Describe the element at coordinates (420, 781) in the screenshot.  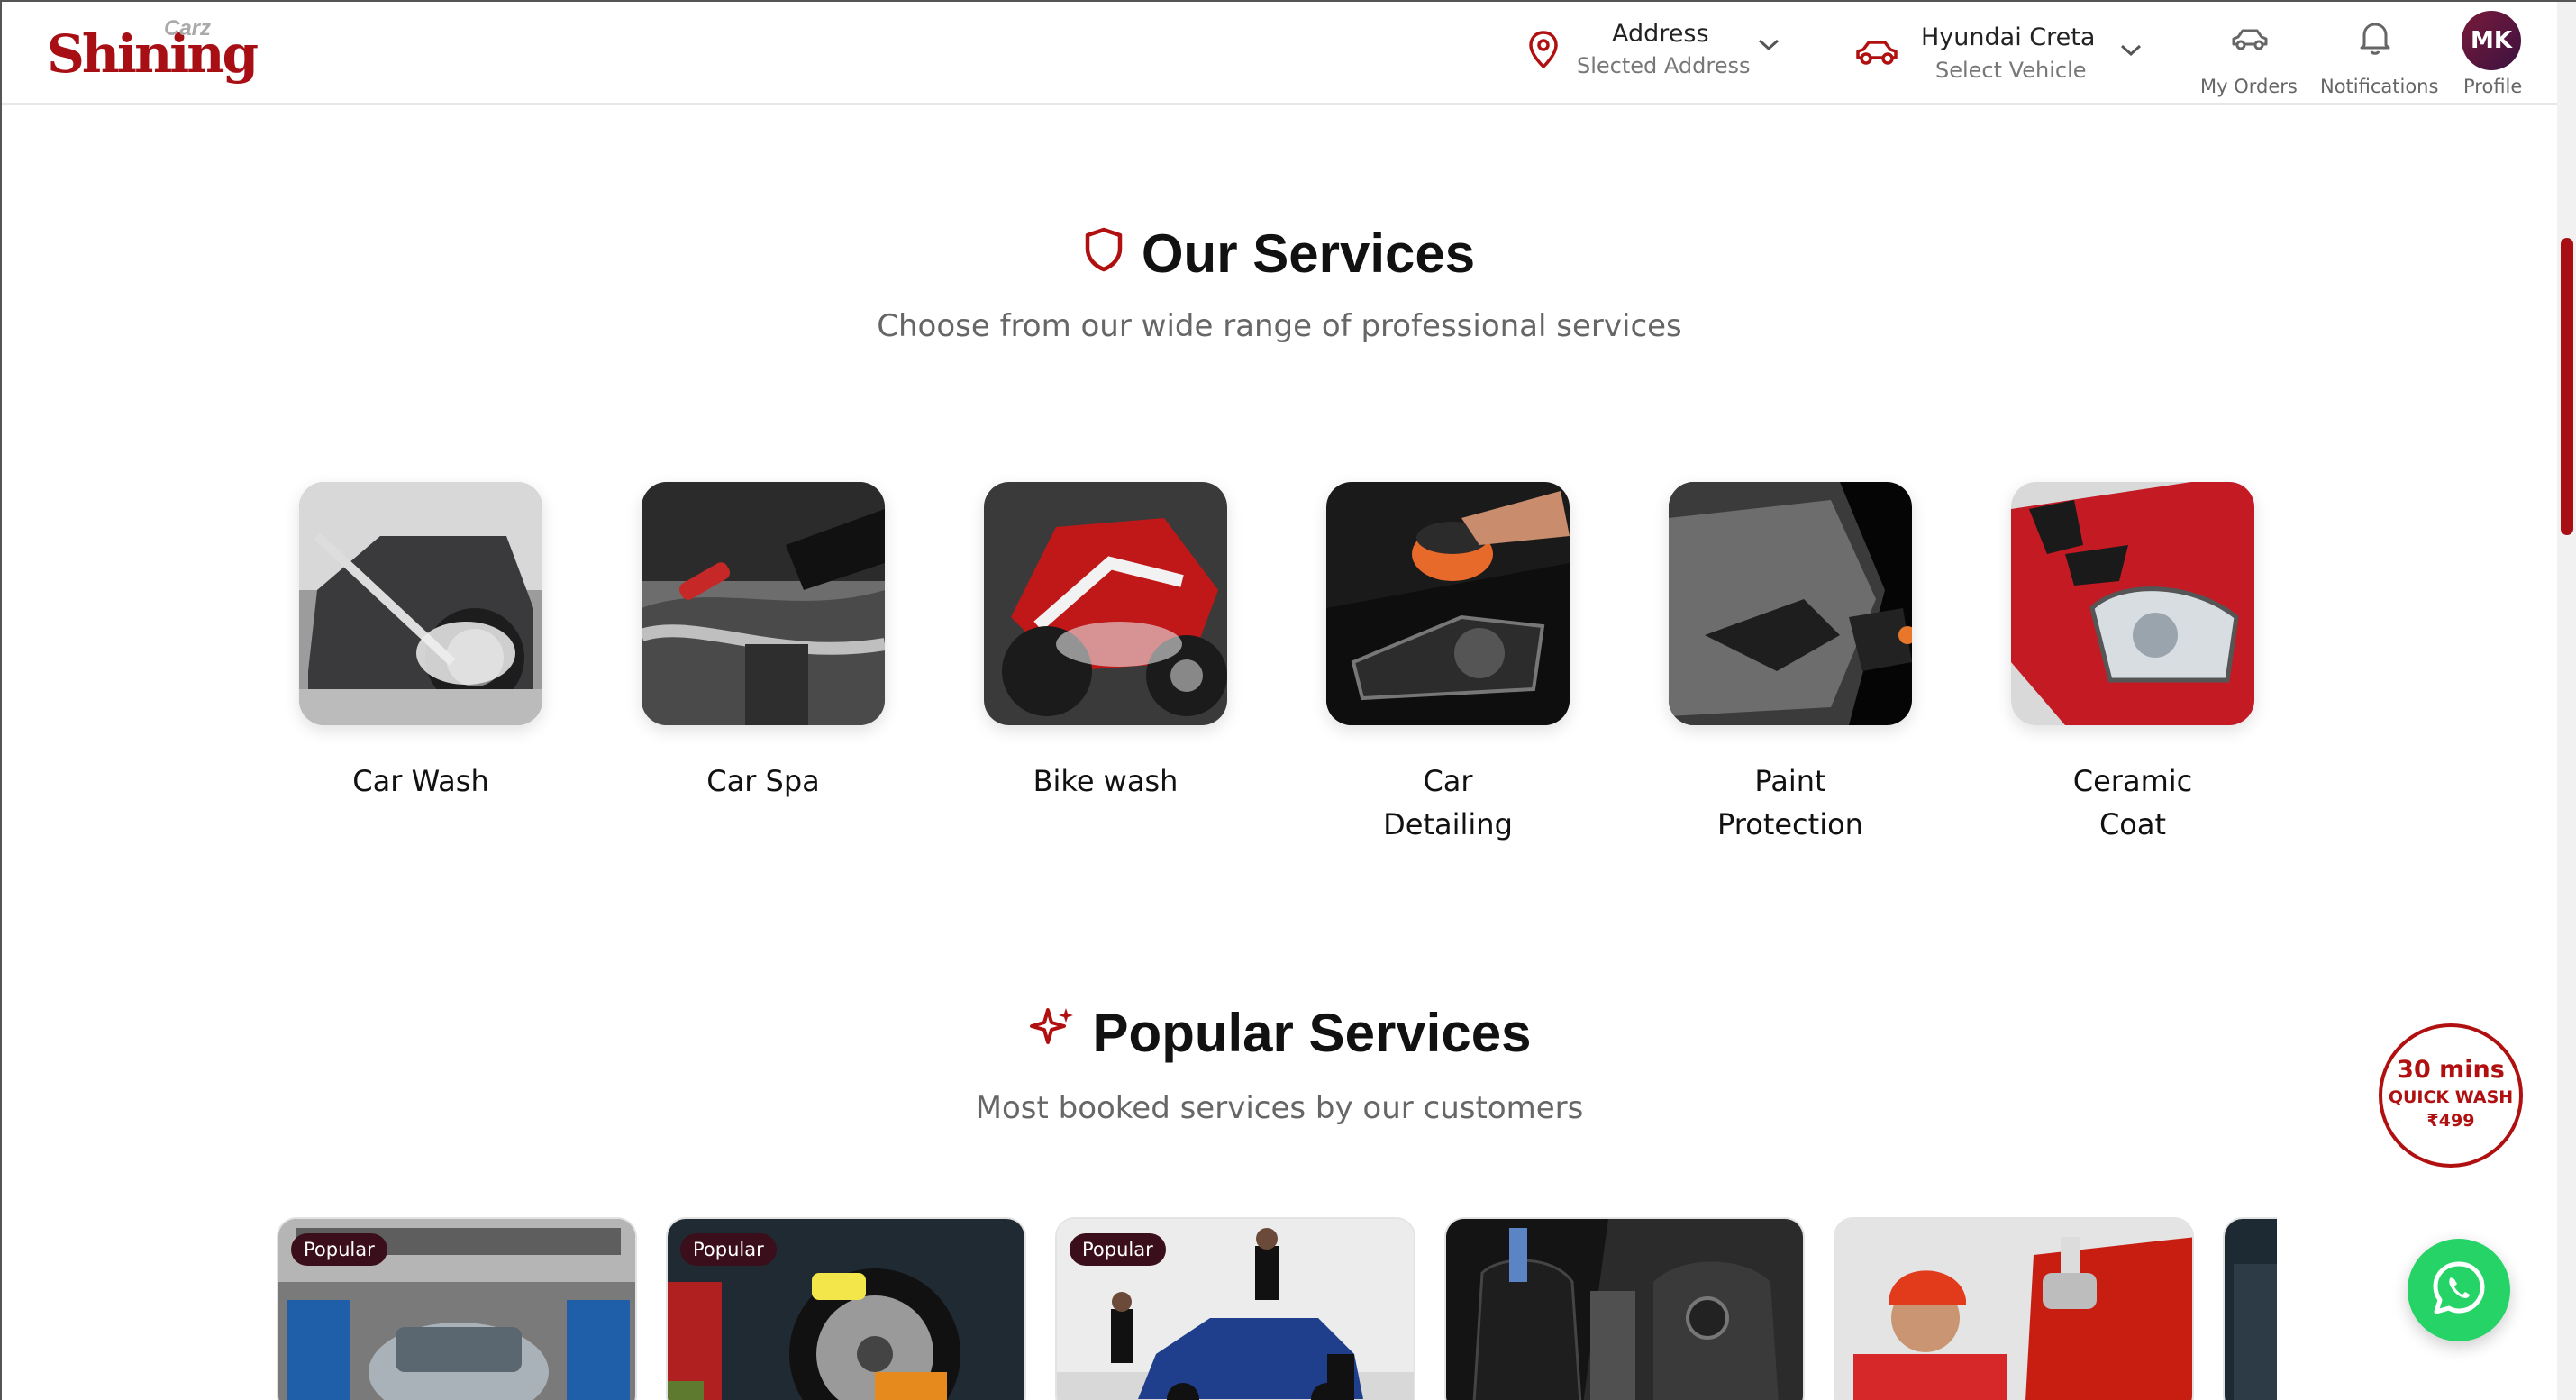
I see `service-label: Car Wash` at that location.